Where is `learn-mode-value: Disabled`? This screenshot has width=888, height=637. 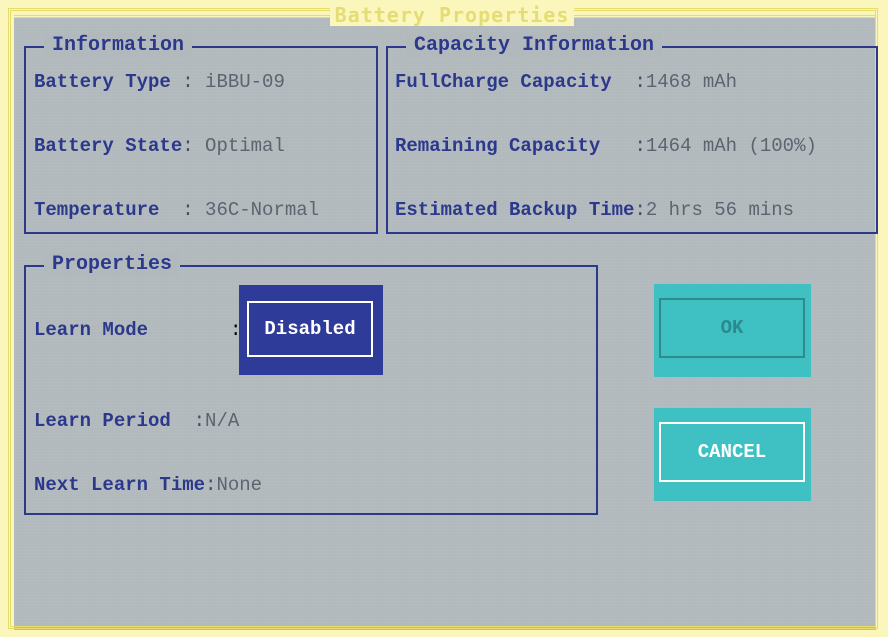
learn-mode-value: Disabled is located at coordinates (310, 329).